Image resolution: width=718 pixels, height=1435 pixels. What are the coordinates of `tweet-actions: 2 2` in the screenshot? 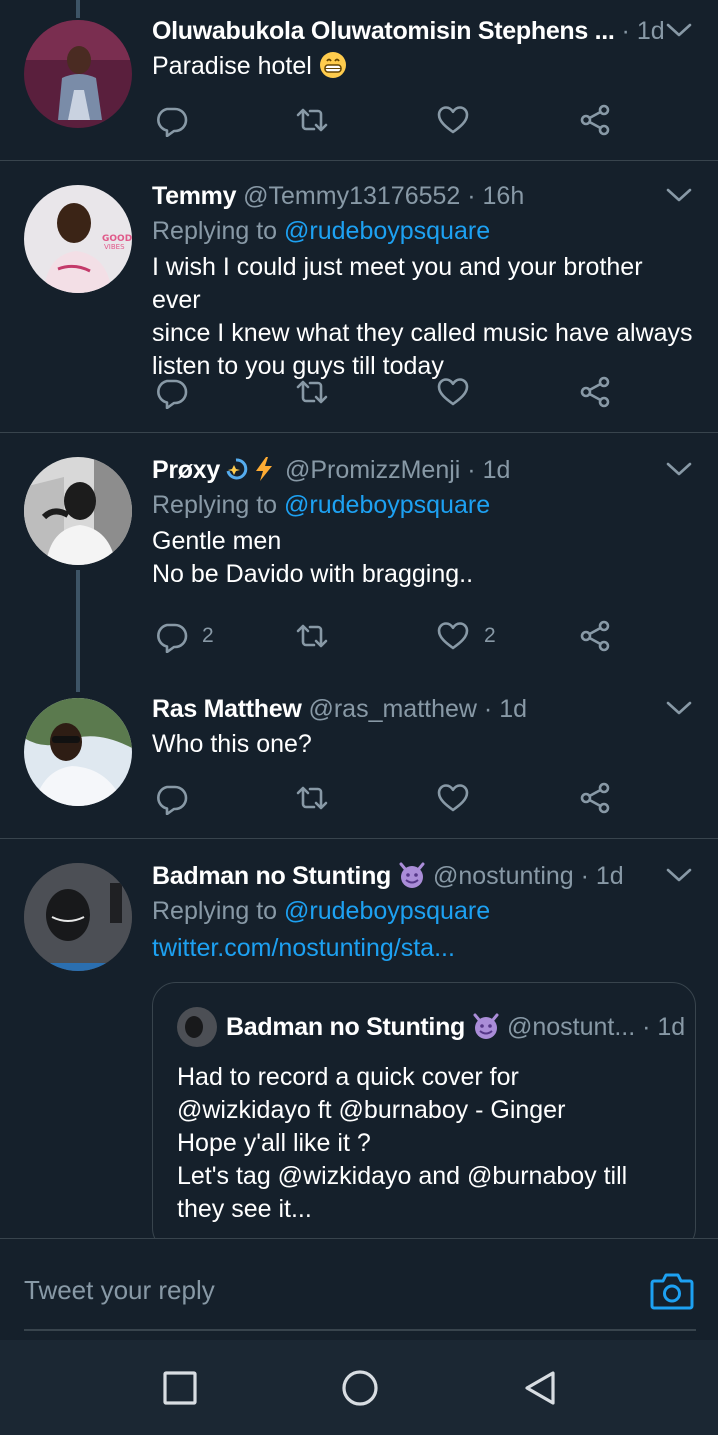 It's located at (387, 636).